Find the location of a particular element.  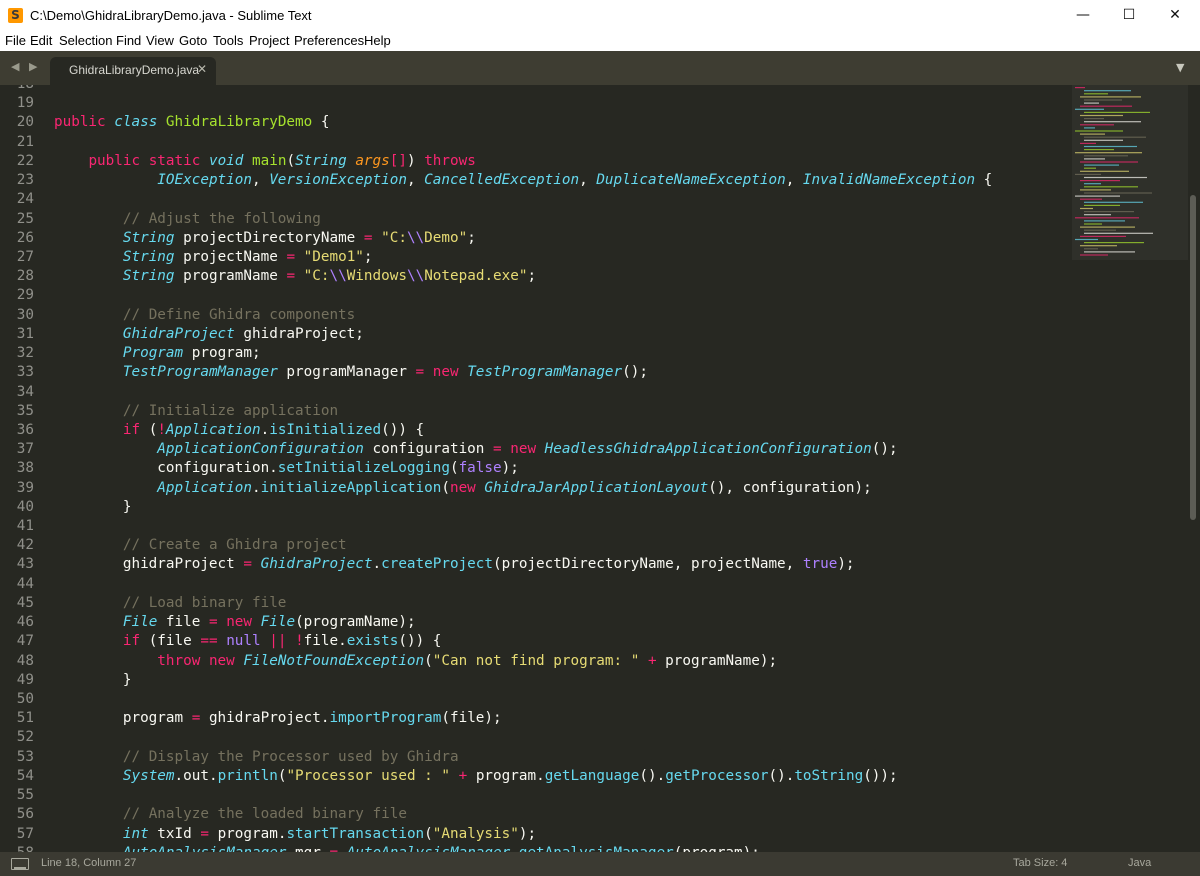

menu-project: Project is located at coordinates (269, 40).